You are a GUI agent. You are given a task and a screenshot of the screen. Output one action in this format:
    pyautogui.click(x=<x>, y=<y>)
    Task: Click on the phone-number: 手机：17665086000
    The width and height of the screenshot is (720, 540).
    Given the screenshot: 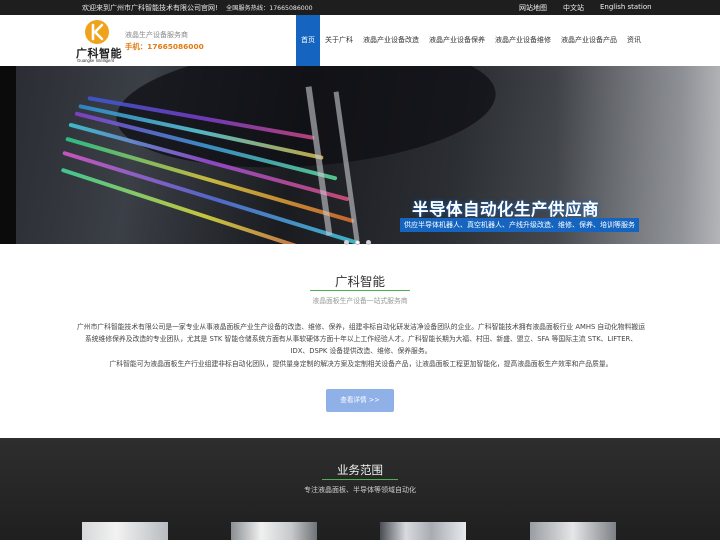 What is the action you would take?
    pyautogui.click(x=164, y=46)
    